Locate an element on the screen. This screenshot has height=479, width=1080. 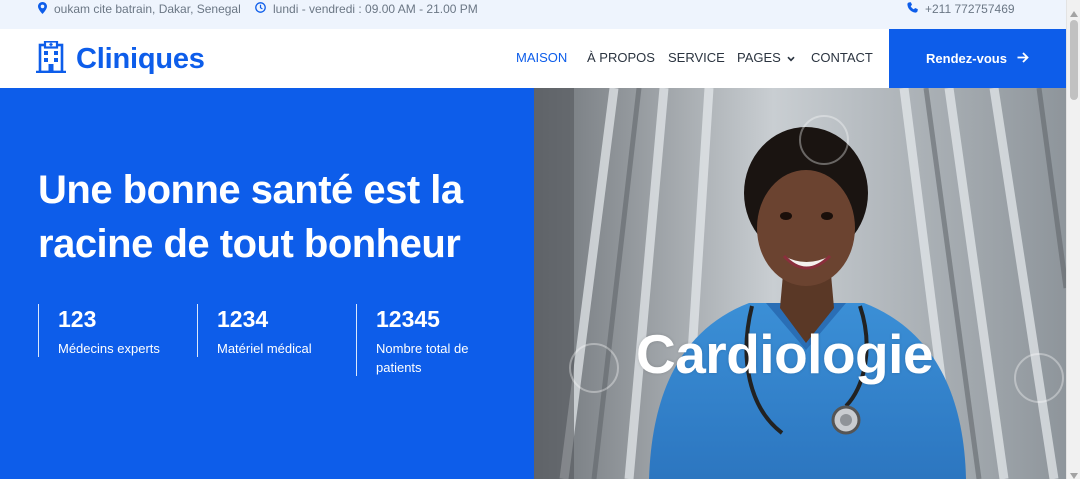
hospital-icon is located at coordinates (51, 59).